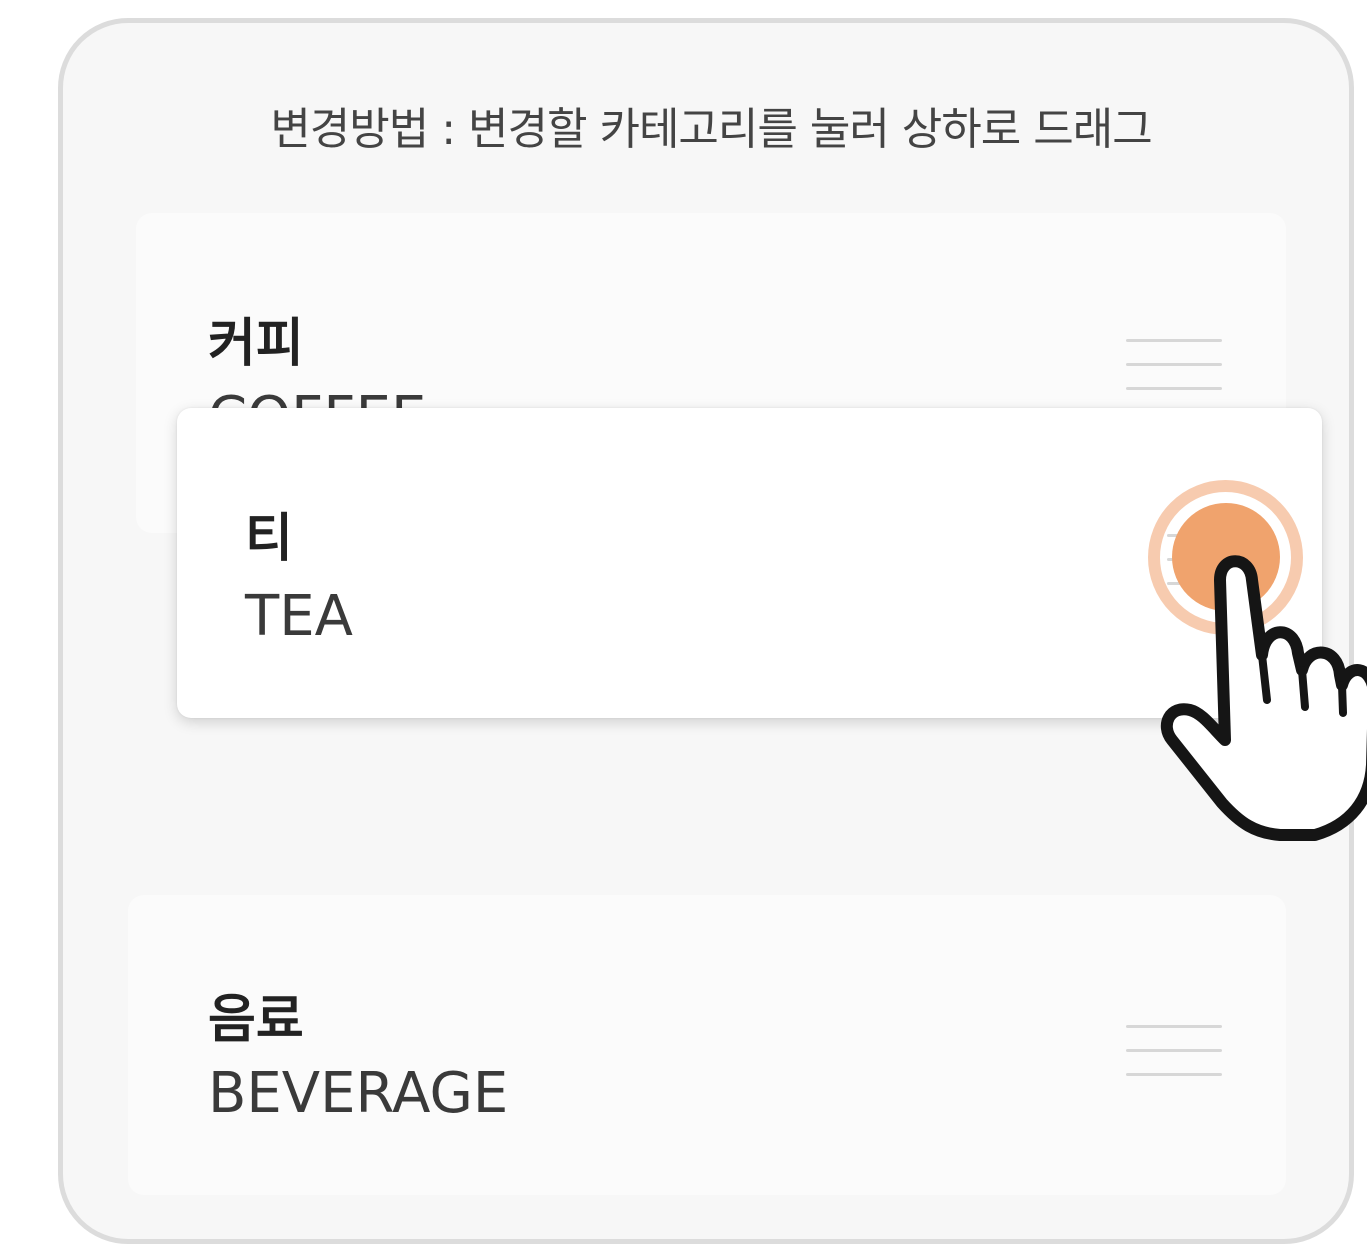 This screenshot has height=1249, width=1367. What do you see at coordinates (256, 1020) in the screenshot?
I see `category-name: 음료` at bounding box center [256, 1020].